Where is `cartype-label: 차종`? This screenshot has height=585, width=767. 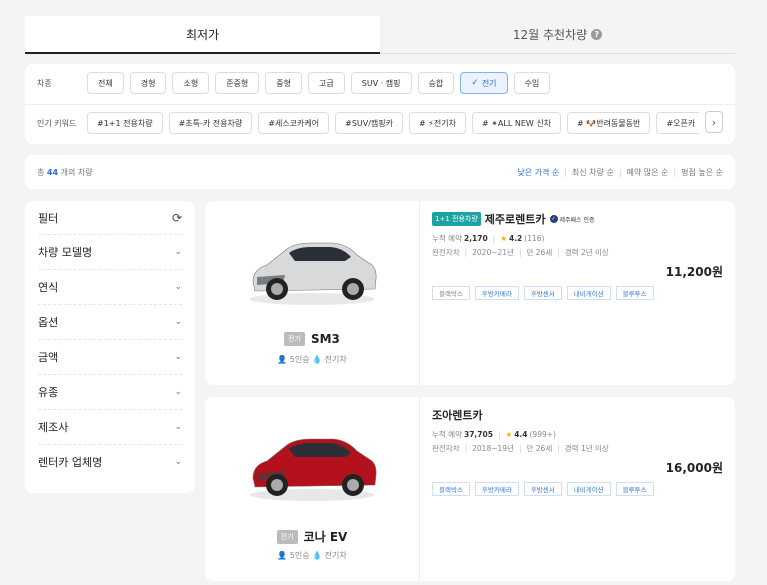 cartype-label: 차종 is located at coordinates (44, 83).